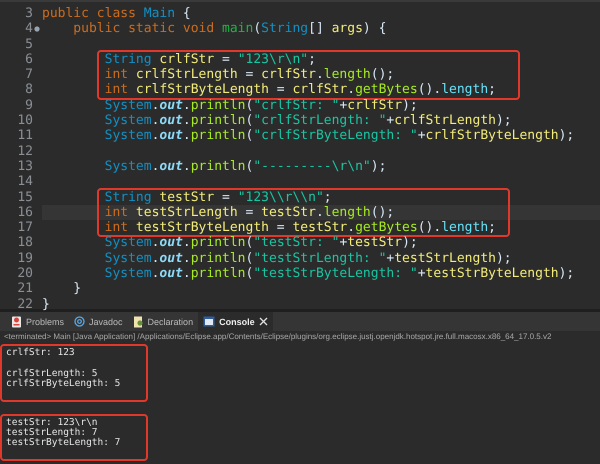  I want to click on line-number: 11, so click(24, 136).